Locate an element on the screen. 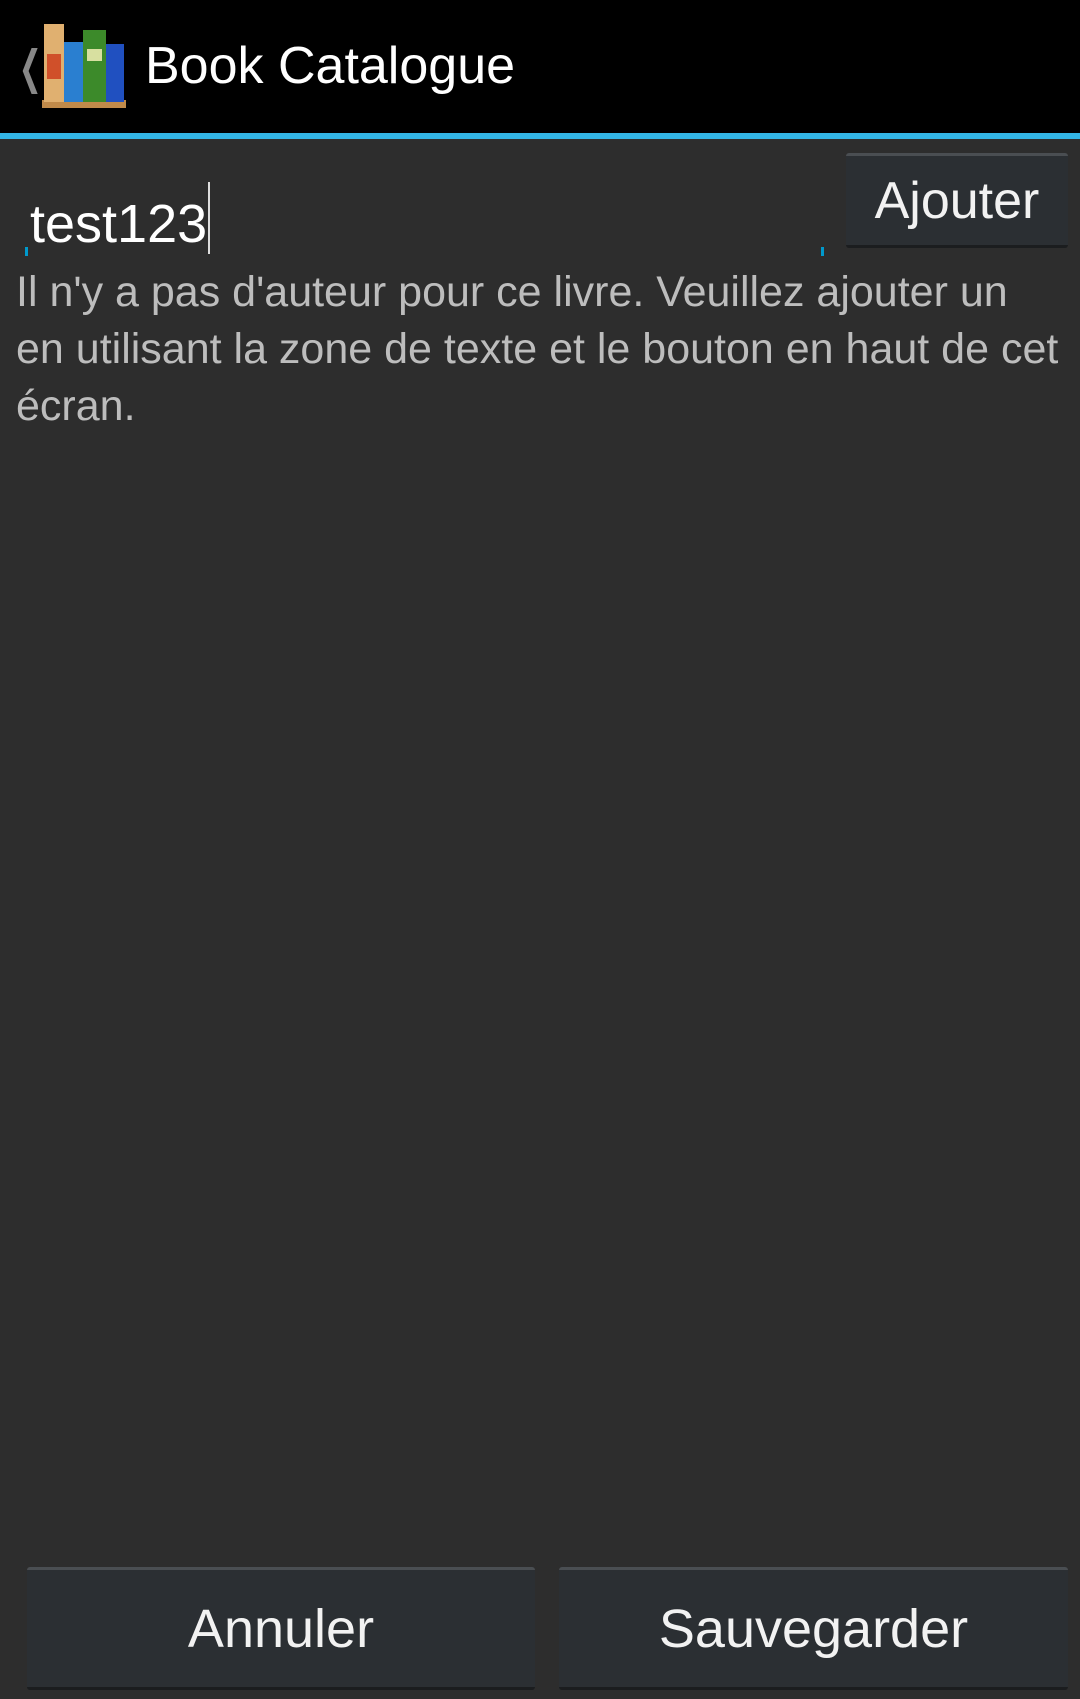 The width and height of the screenshot is (1080, 1699). action-bar-divider is located at coordinates (540, 136).